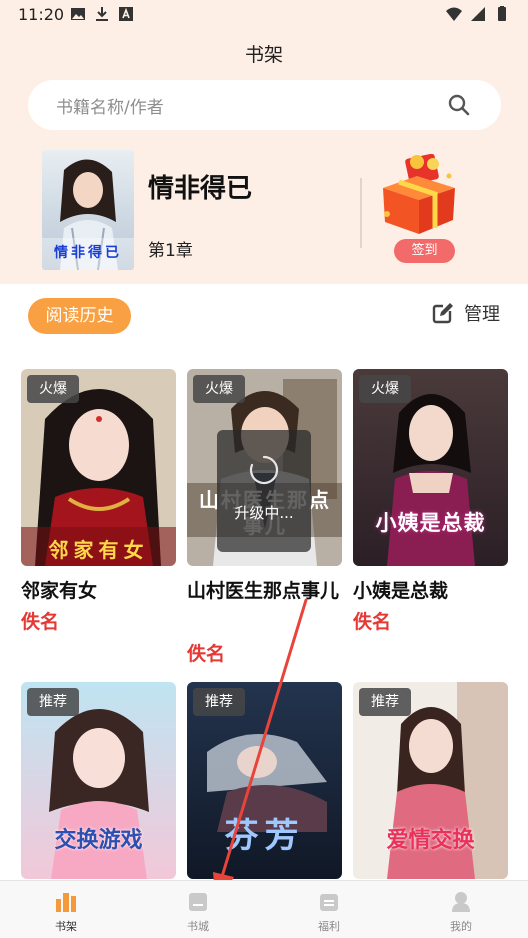 The height and width of the screenshot is (938, 528). What do you see at coordinates (98, 550) in the screenshot?
I see `cover-text: 邻家有女` at bounding box center [98, 550].